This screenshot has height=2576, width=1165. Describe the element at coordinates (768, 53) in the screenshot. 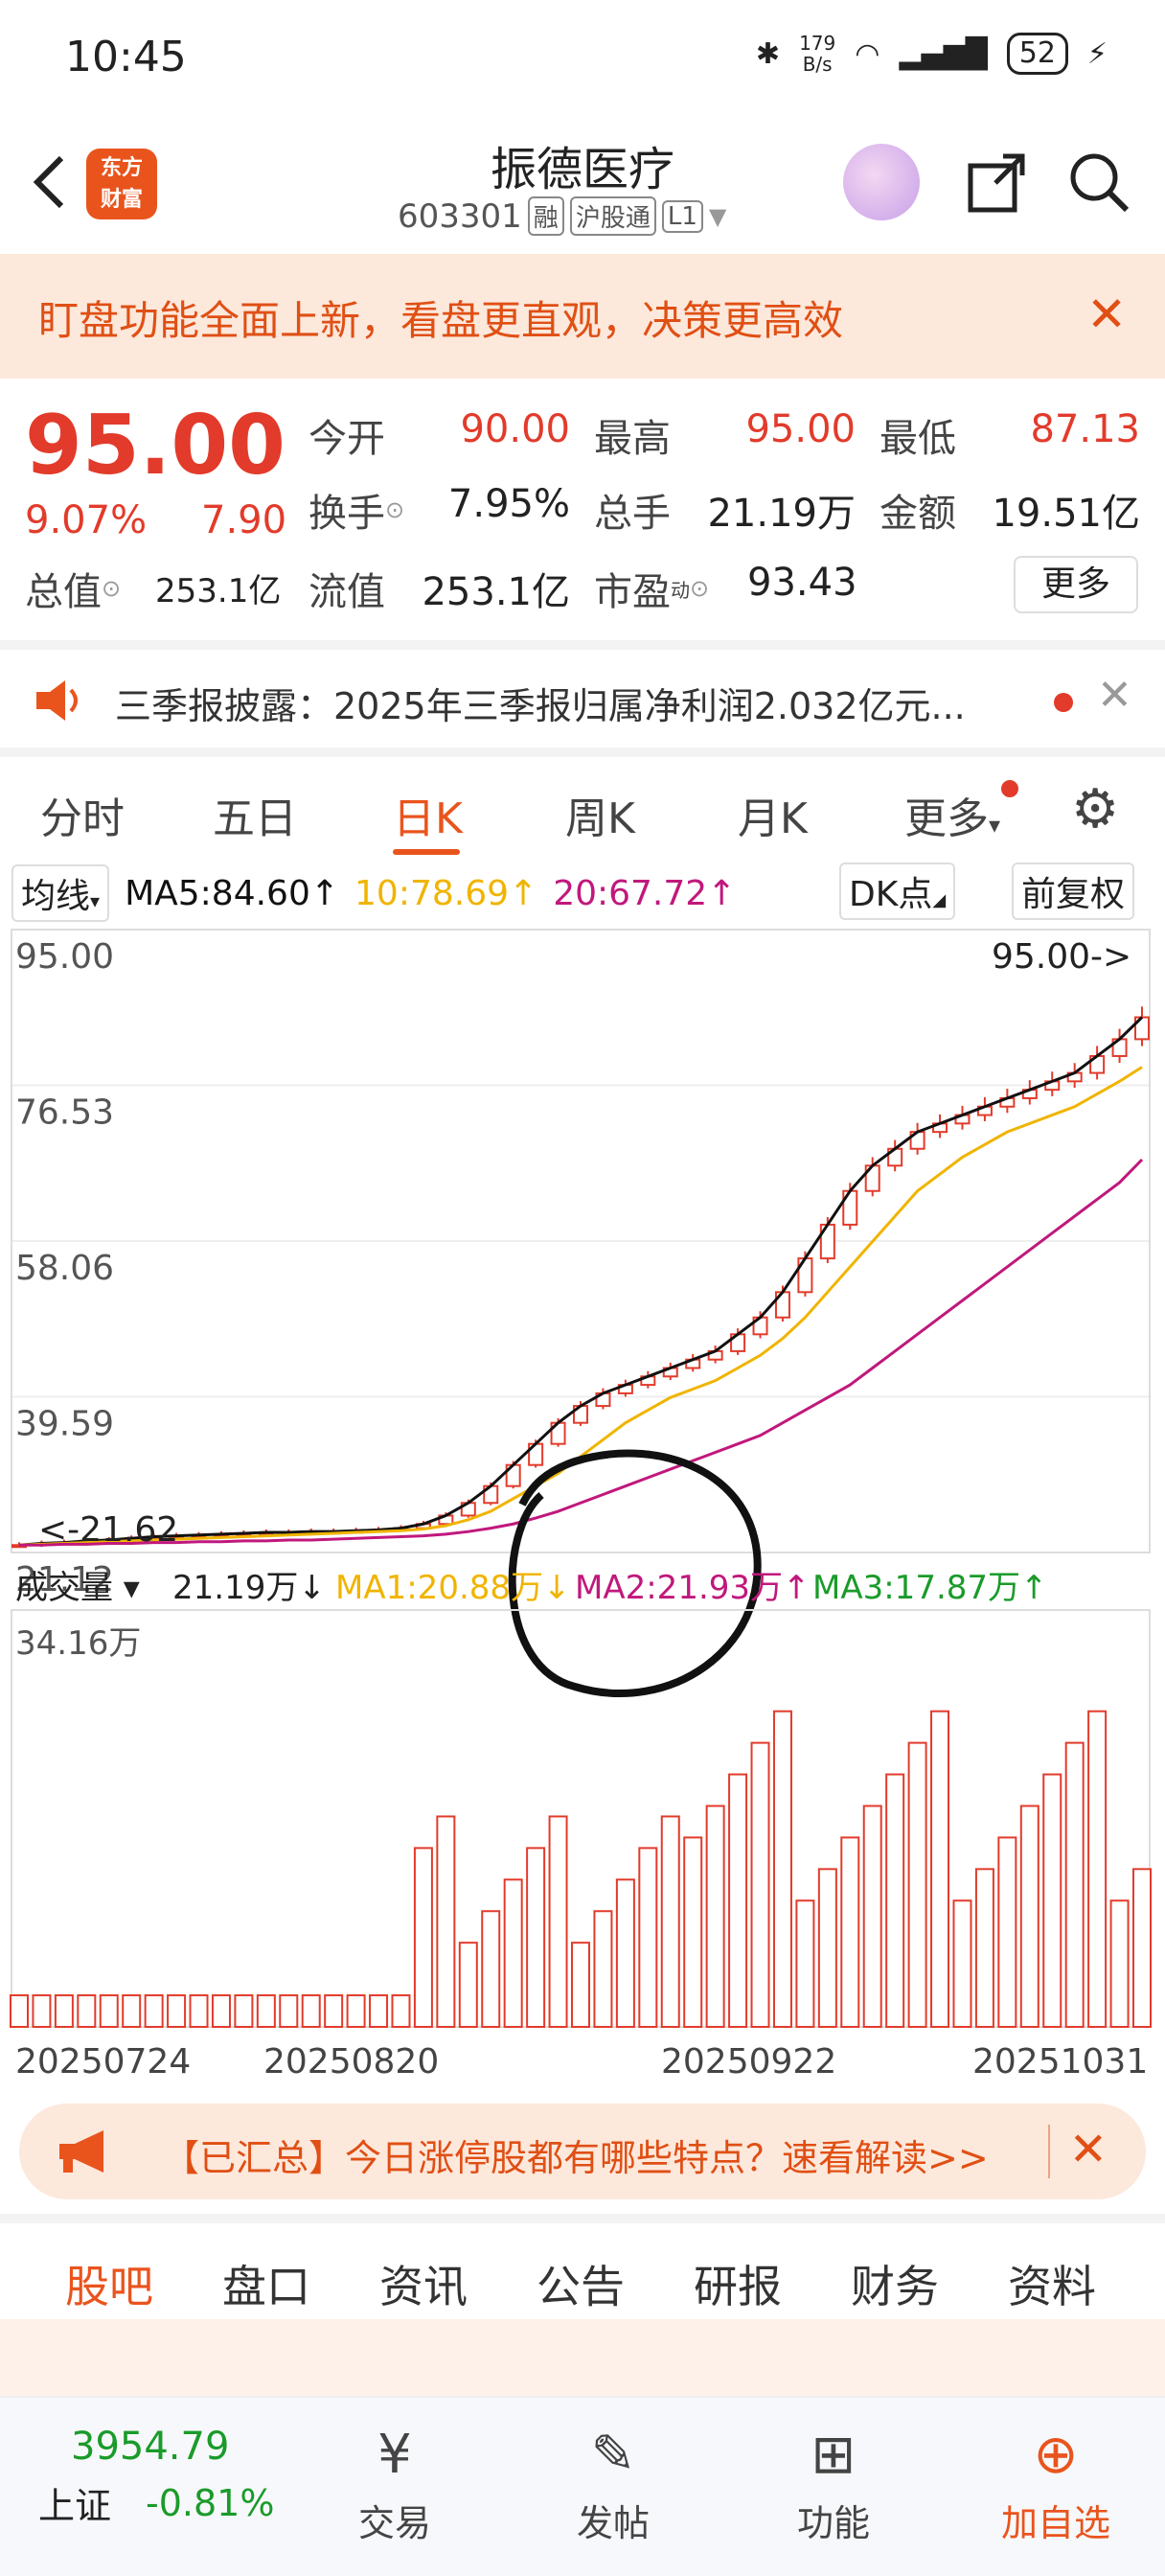

I see `bluetooth-icon: ✱` at that location.